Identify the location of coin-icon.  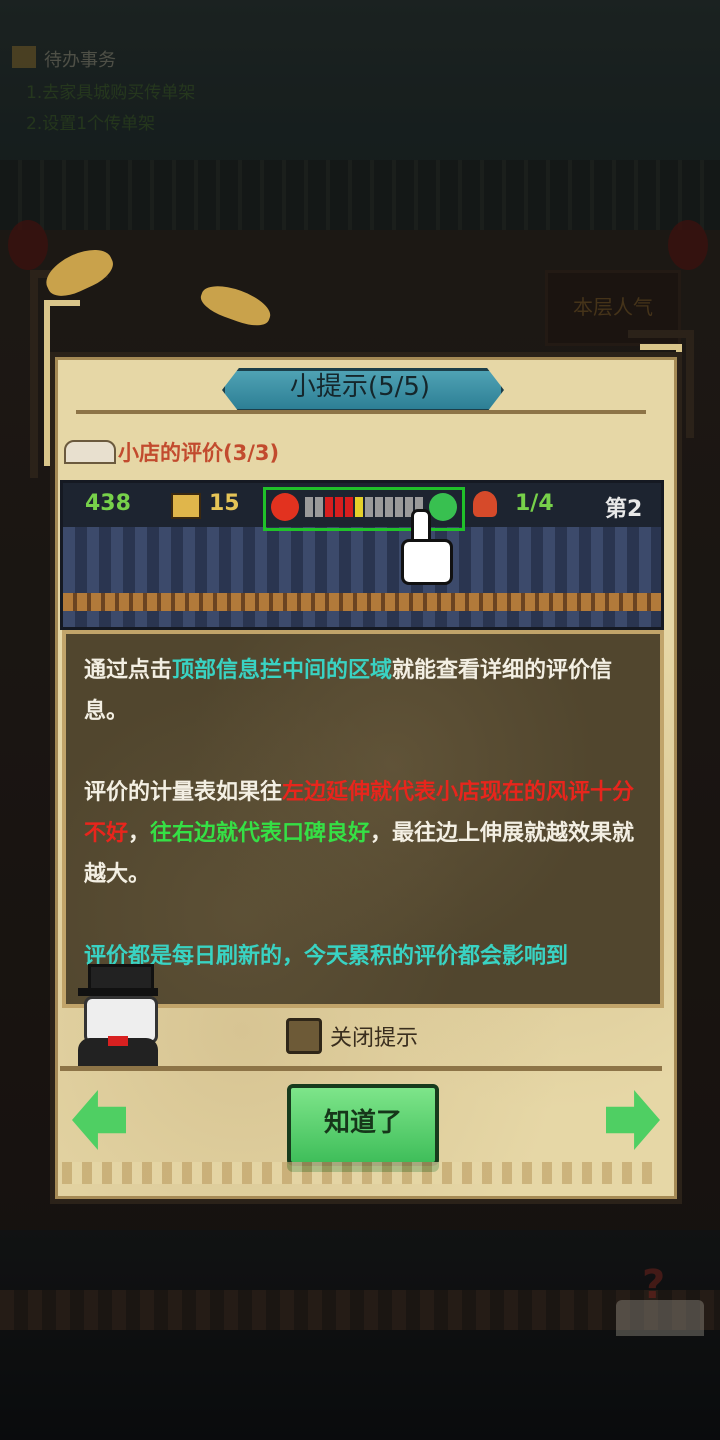
(186, 506).